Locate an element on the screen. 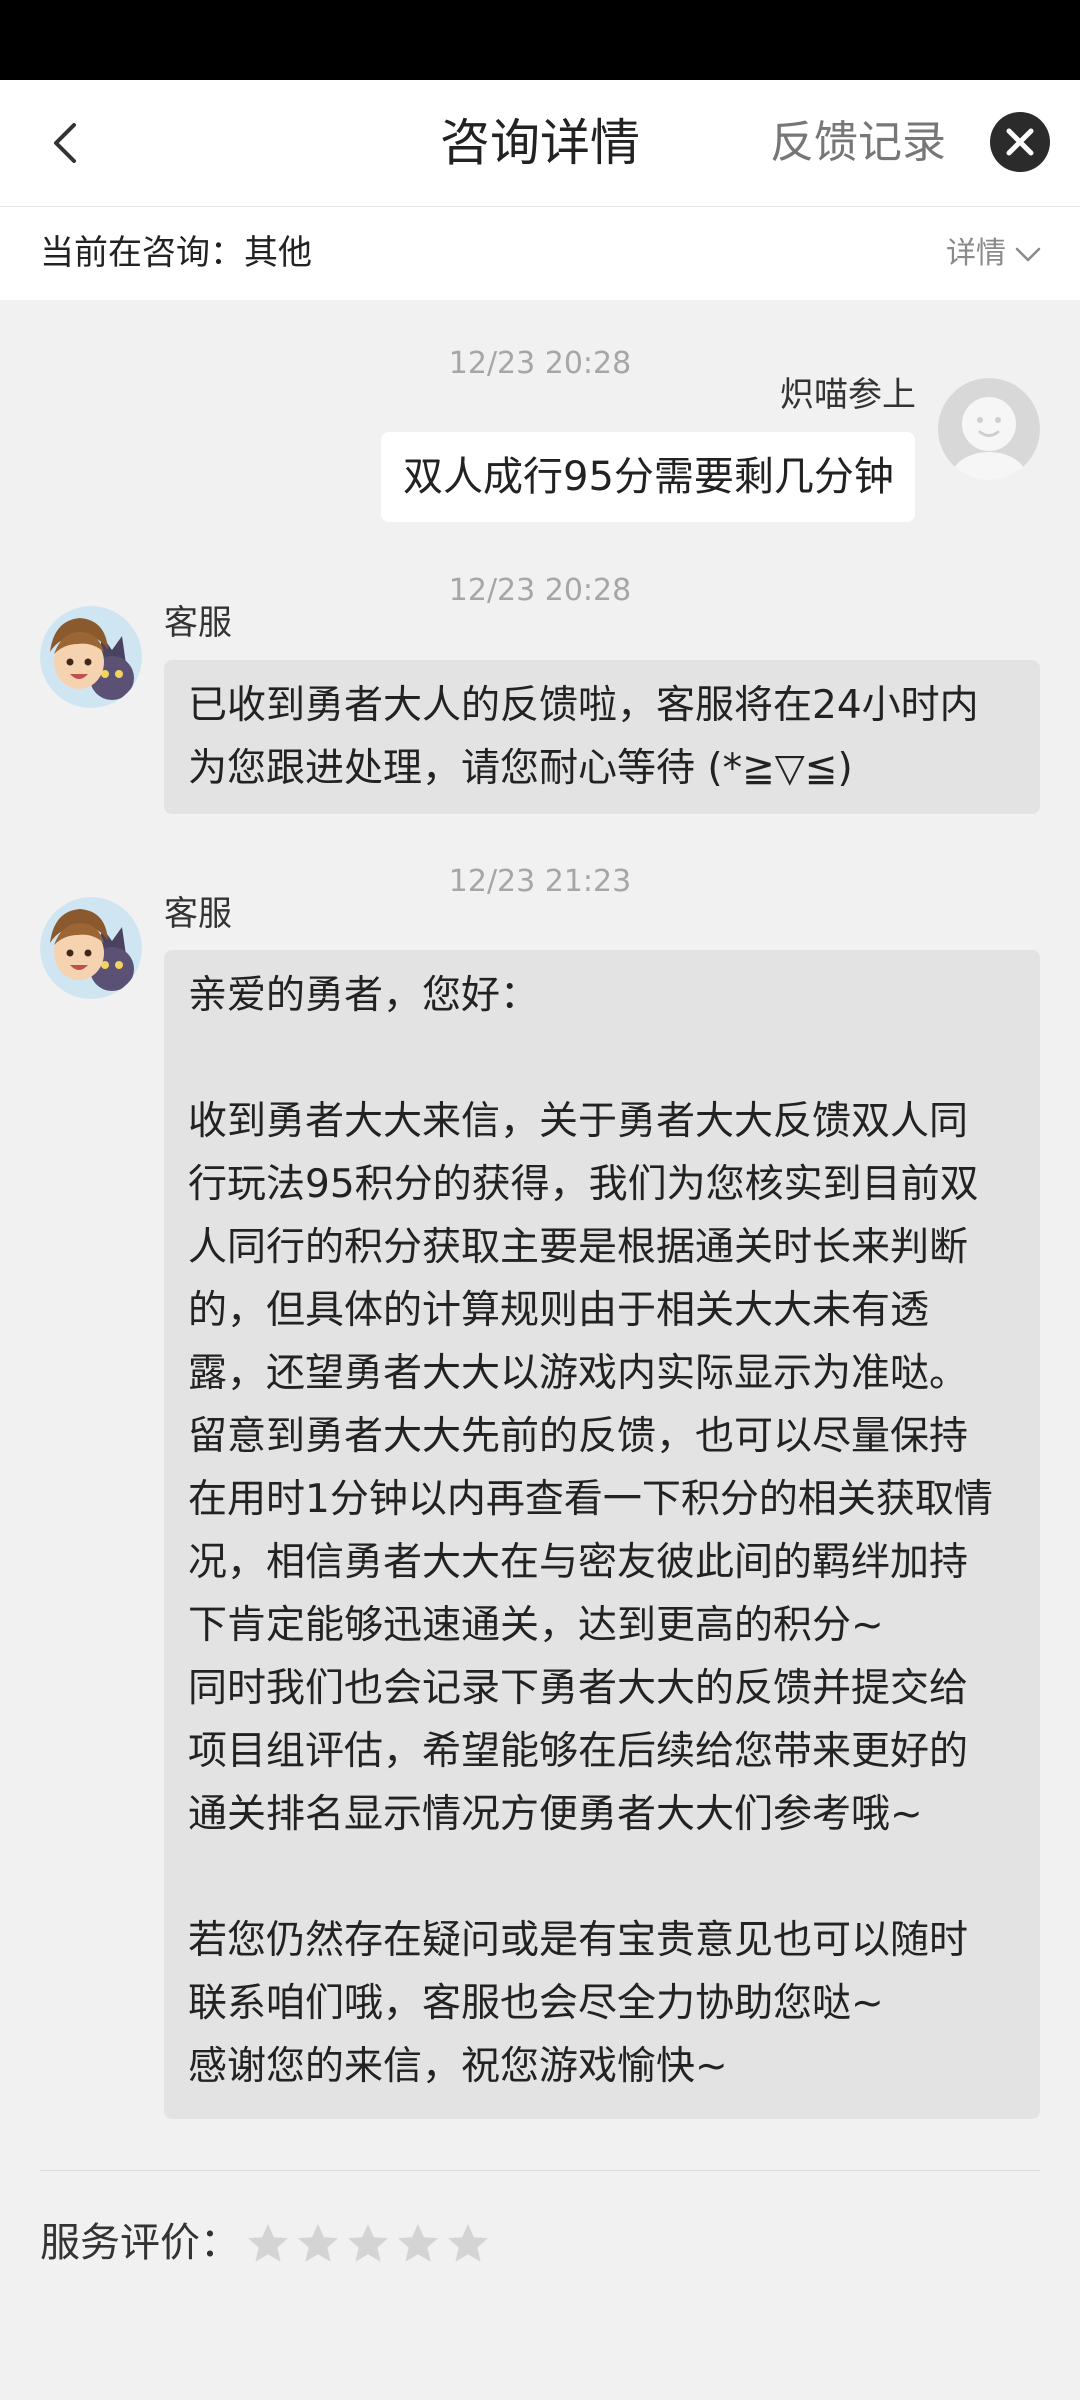 The image size is (1080, 2400). message-line: 露，还望勇者大大以游戏内实际显示为准哒。 is located at coordinates (578, 1373).